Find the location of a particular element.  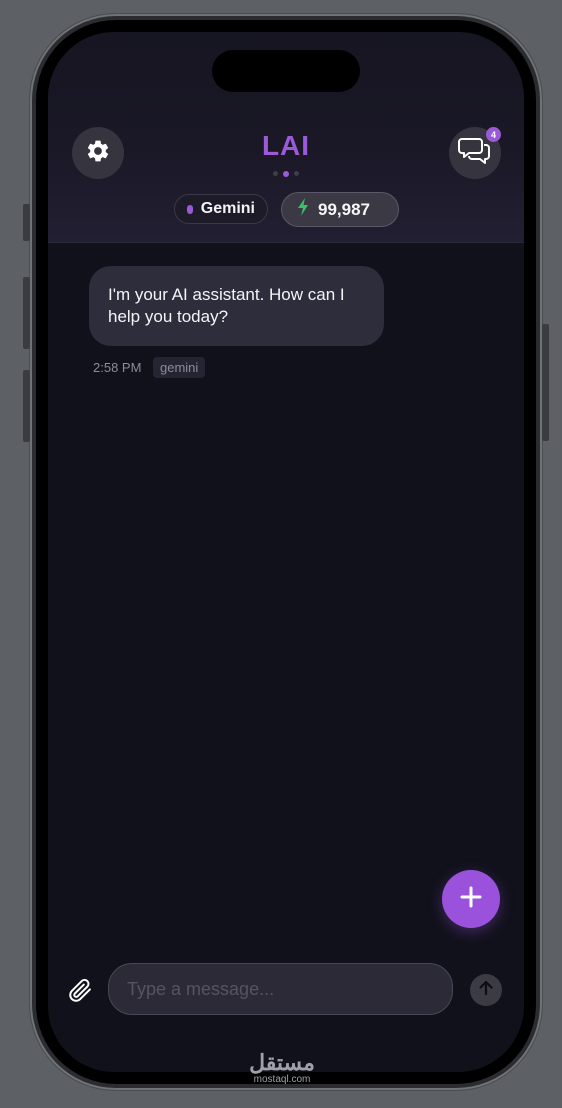

plus-icon is located at coordinates (471, 899).